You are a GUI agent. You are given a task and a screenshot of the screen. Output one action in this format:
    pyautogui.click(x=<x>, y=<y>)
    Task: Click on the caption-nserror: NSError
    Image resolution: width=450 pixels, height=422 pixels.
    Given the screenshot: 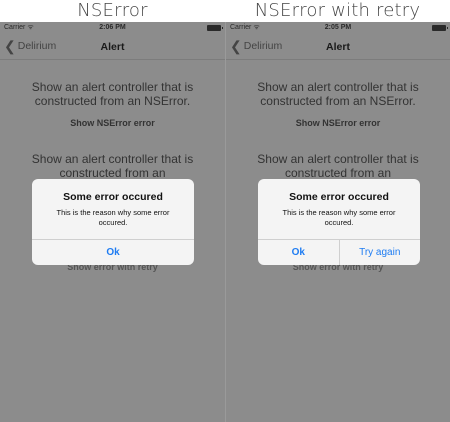 What is the action you would take?
    pyautogui.click(x=112, y=10)
    